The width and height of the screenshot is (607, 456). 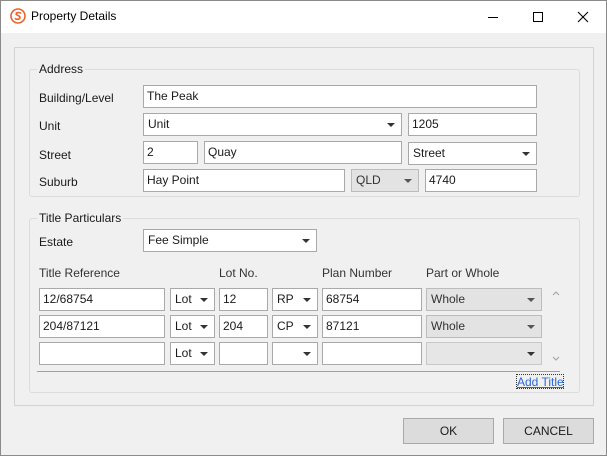 I want to click on address-group-title: Address, so click(x=61, y=69).